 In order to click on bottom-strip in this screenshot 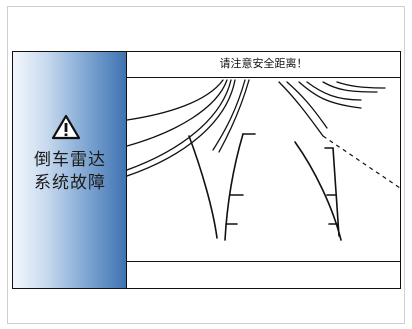, I will do `click(263, 274)`.